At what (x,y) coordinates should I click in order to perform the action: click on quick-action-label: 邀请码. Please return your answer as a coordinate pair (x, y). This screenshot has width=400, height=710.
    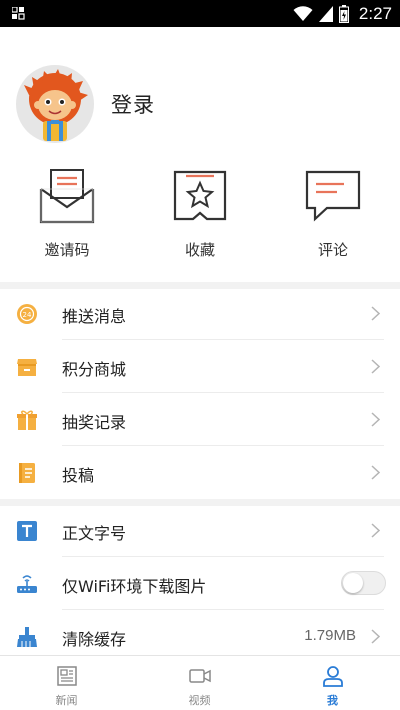
    Looking at the image, I should click on (67, 250).